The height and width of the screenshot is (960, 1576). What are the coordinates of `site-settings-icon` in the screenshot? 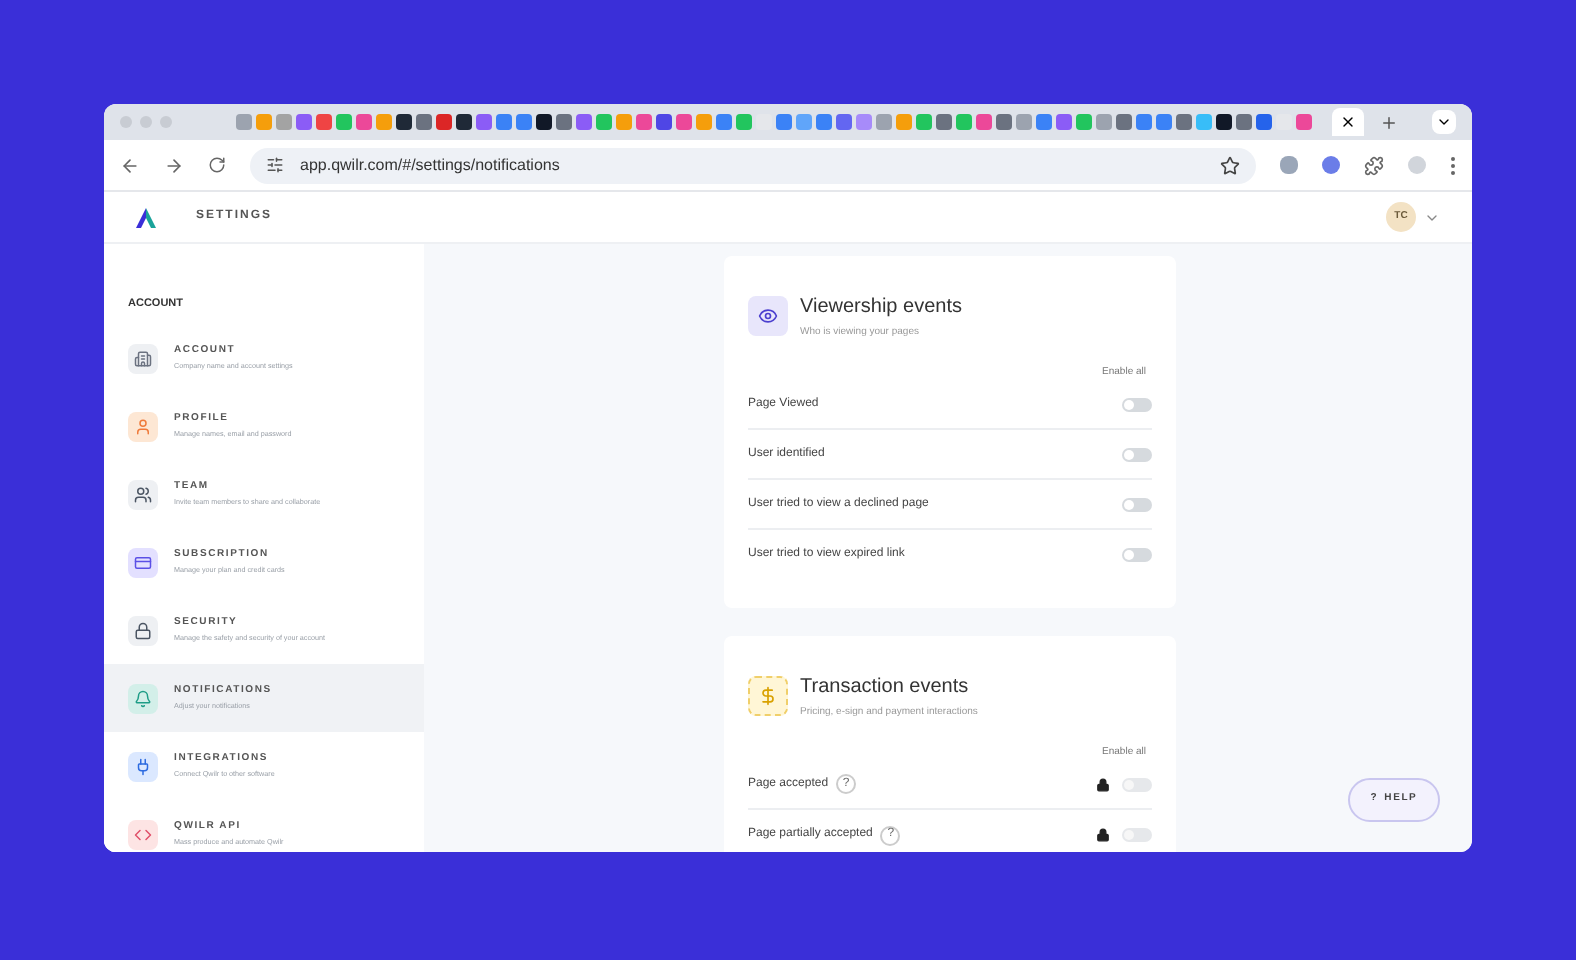 It's located at (275, 165).